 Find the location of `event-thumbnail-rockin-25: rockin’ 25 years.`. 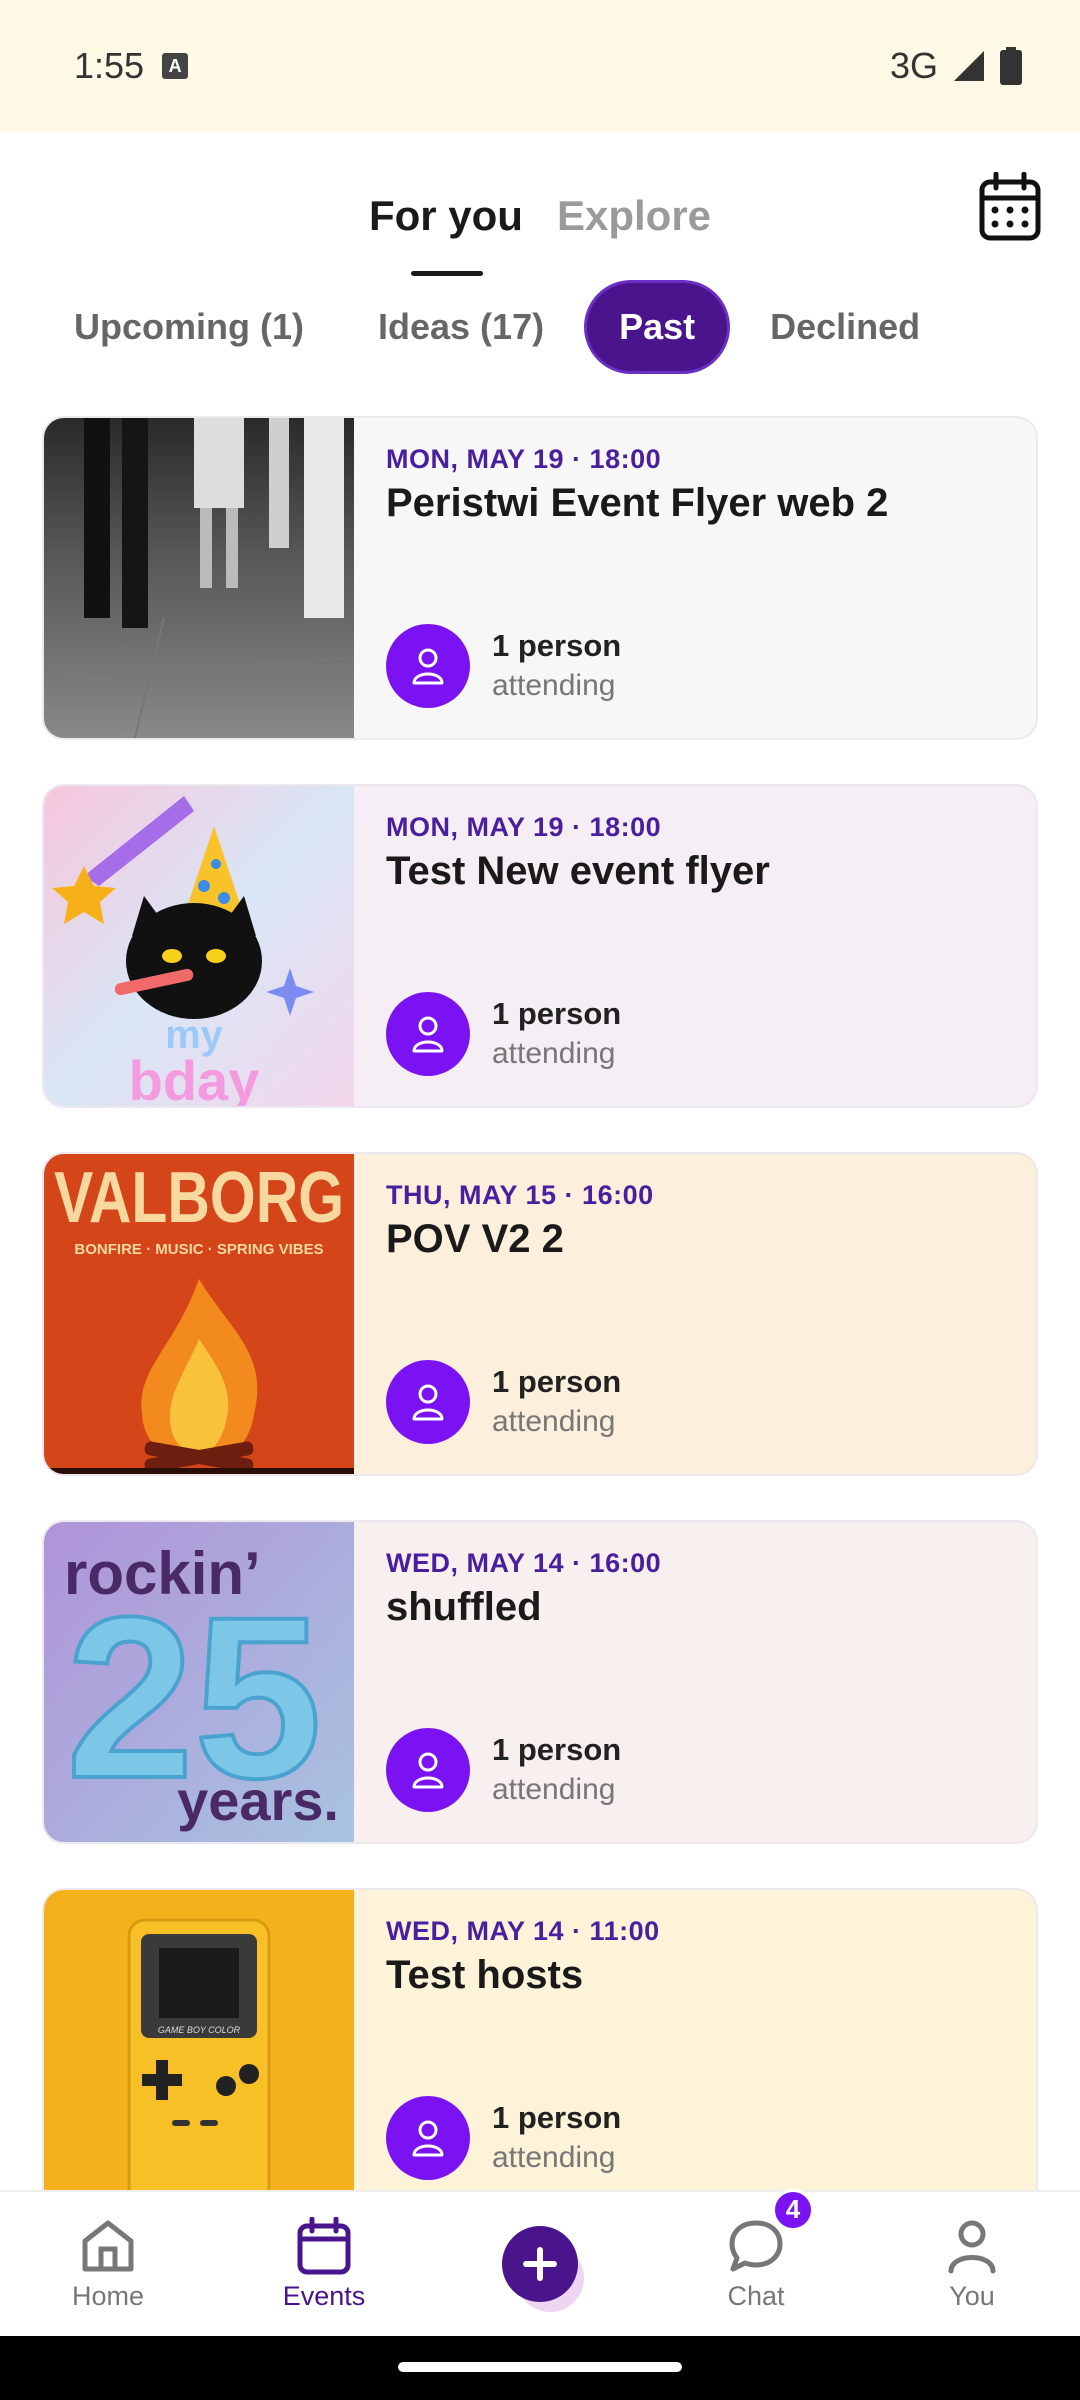

event-thumbnail-rockin-25: rockin’ 25 years. is located at coordinates (199, 1682).